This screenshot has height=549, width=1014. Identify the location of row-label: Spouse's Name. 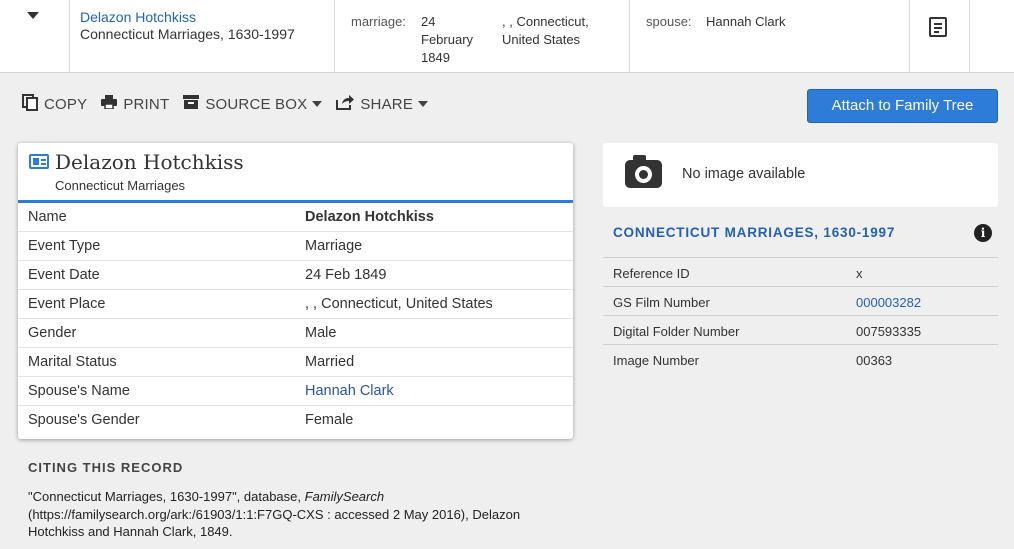
(79, 391).